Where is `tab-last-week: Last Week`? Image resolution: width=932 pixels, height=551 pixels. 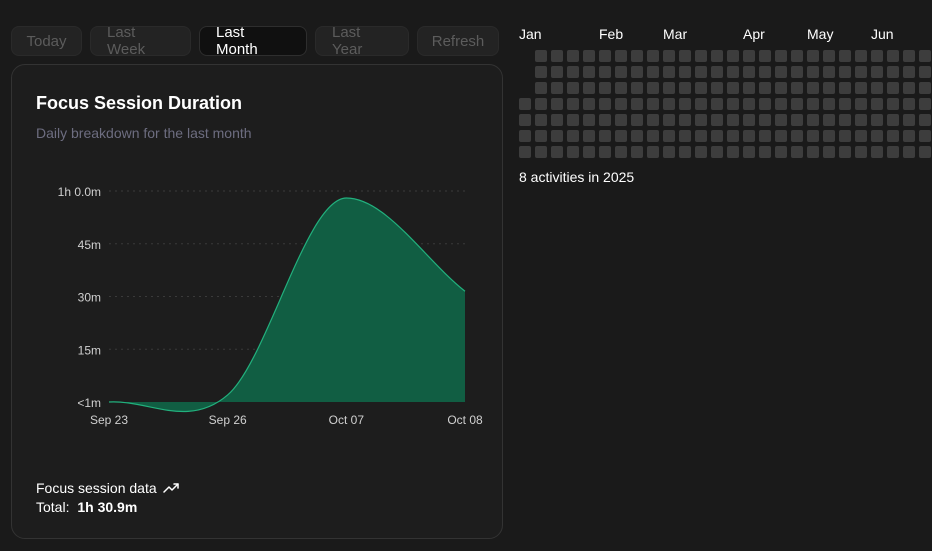 tab-last-week: Last Week is located at coordinates (140, 41).